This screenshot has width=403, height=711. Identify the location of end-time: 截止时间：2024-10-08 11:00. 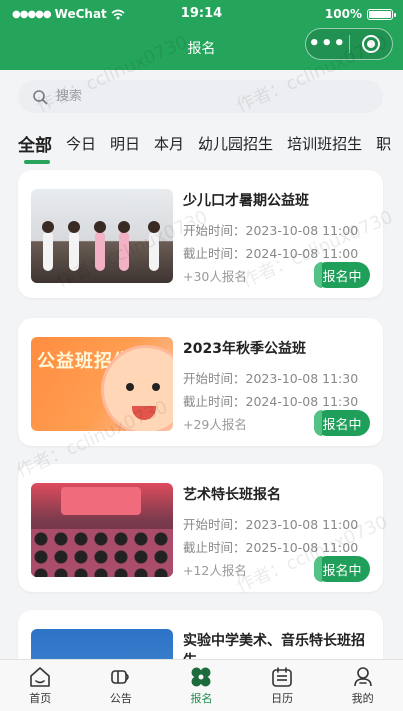
(271, 253).